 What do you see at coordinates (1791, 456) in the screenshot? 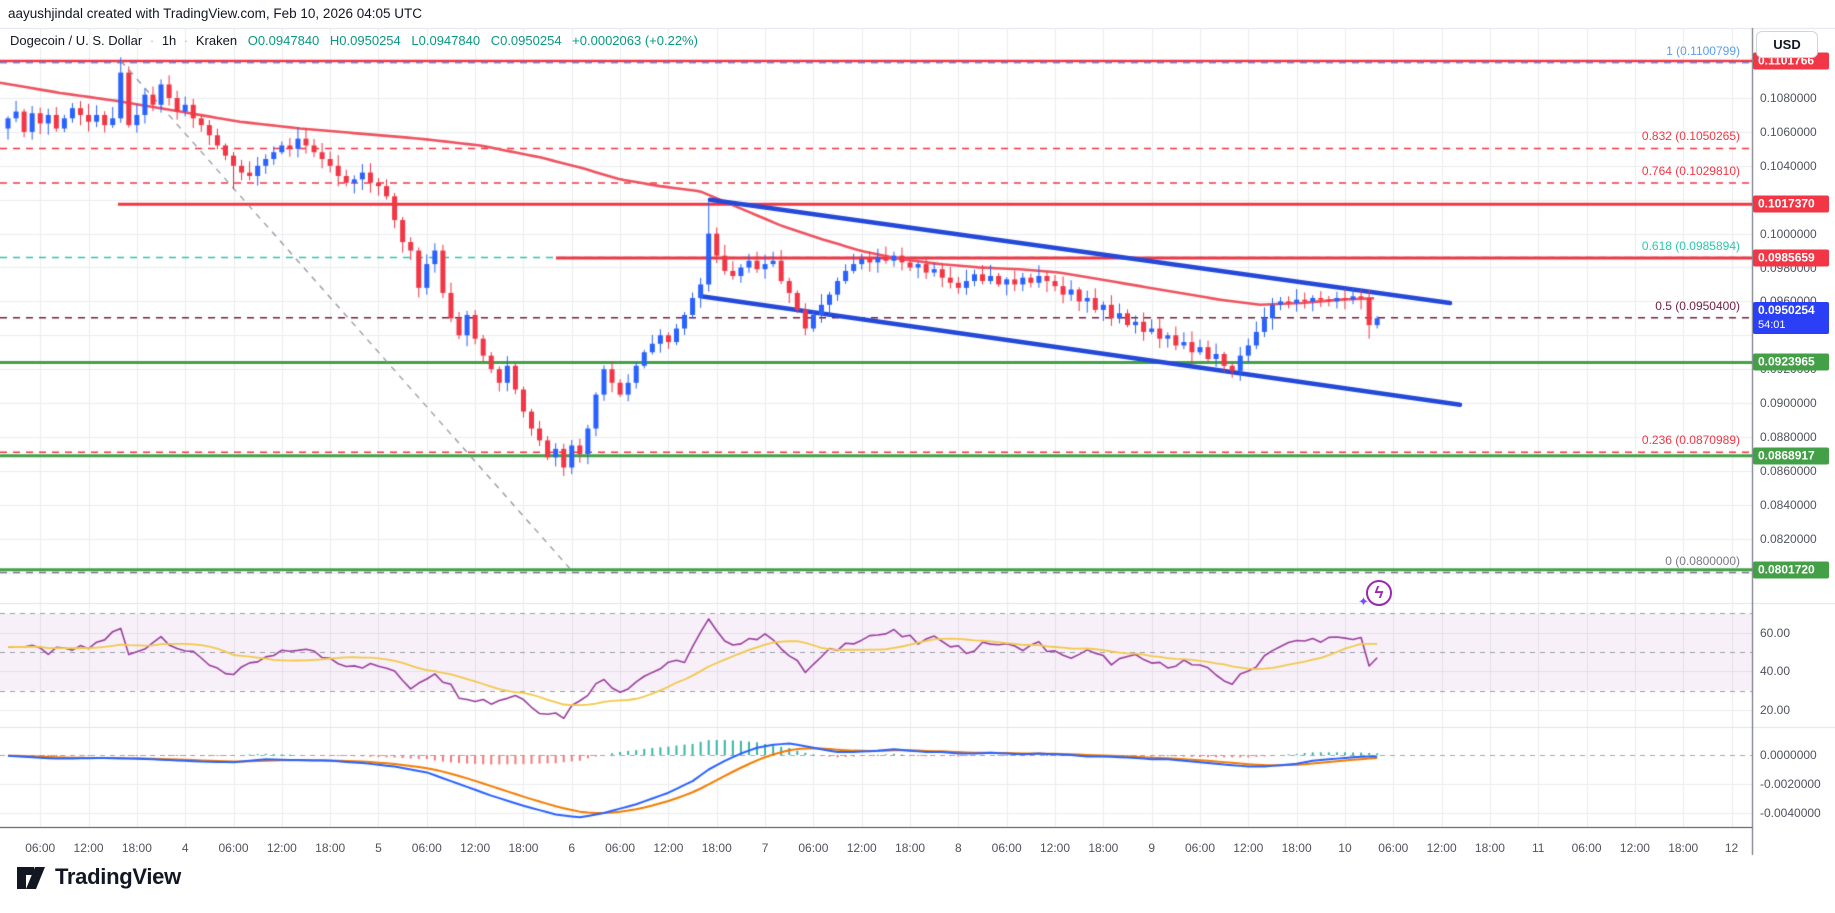
I see `price-badge: 0.0868917` at bounding box center [1791, 456].